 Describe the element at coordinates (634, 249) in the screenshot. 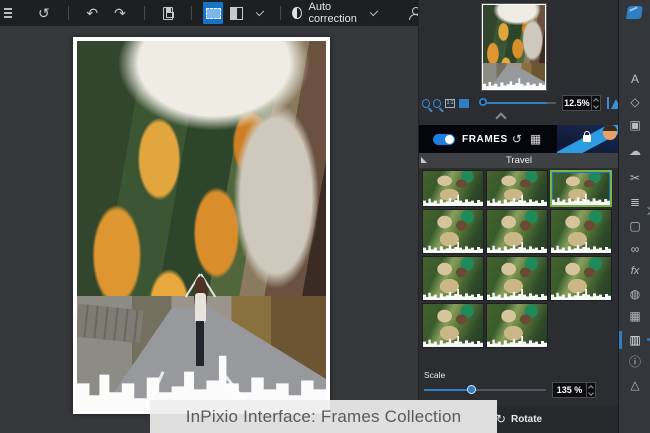

I see `binoculars-icon: ∞` at that location.